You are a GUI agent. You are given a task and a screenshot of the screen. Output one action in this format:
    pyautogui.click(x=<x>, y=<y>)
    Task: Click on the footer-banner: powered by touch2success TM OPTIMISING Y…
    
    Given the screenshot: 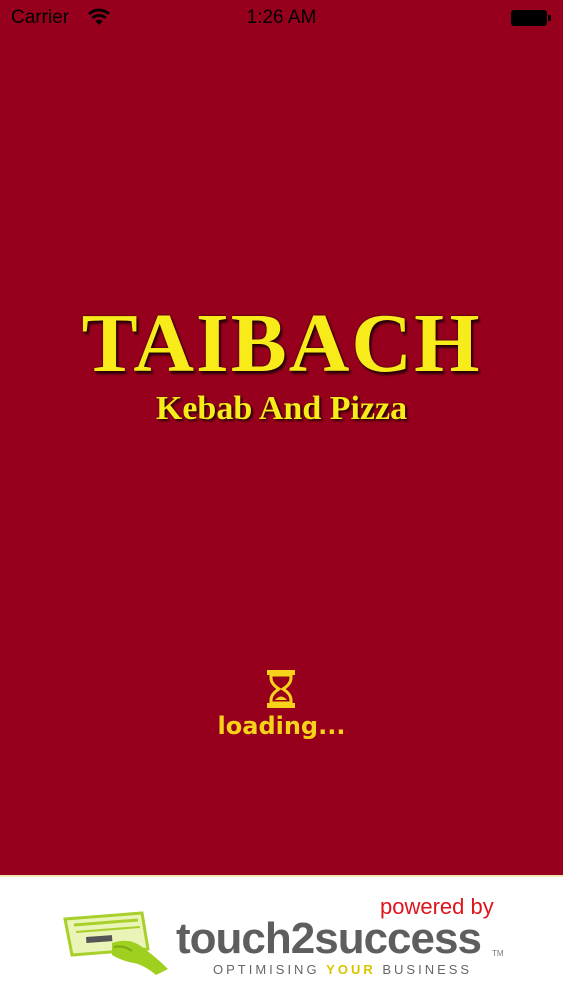 What is the action you would take?
    pyautogui.click(x=281, y=938)
    